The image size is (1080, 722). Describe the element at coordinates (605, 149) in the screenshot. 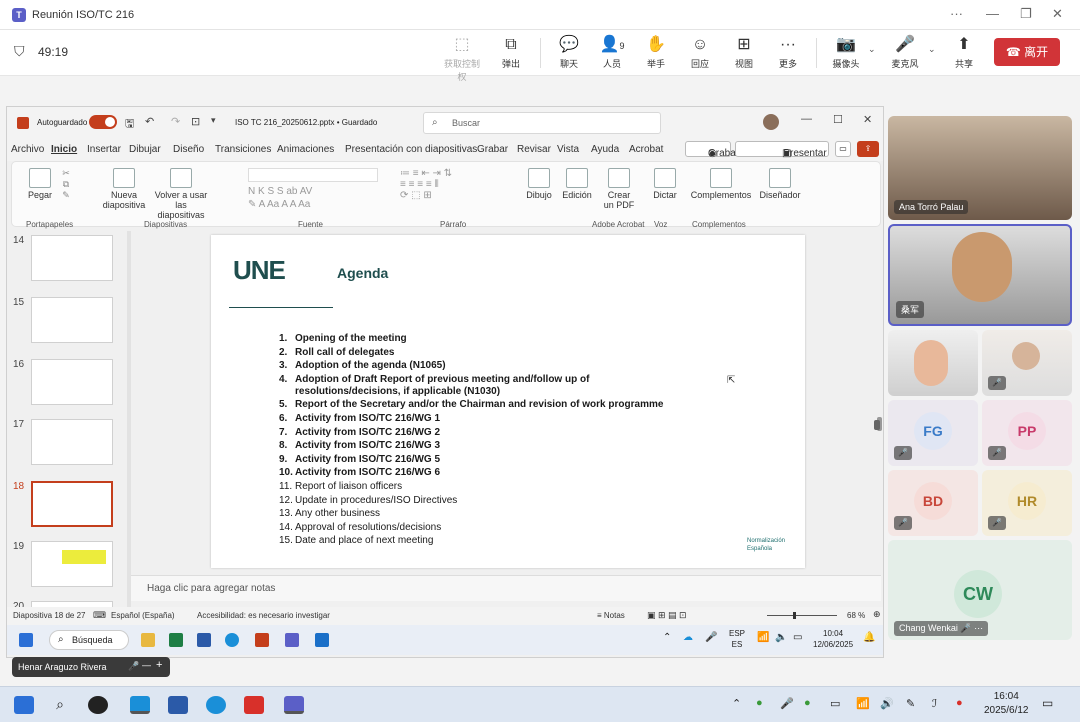

I see `tab-ayuda: Ayuda` at that location.